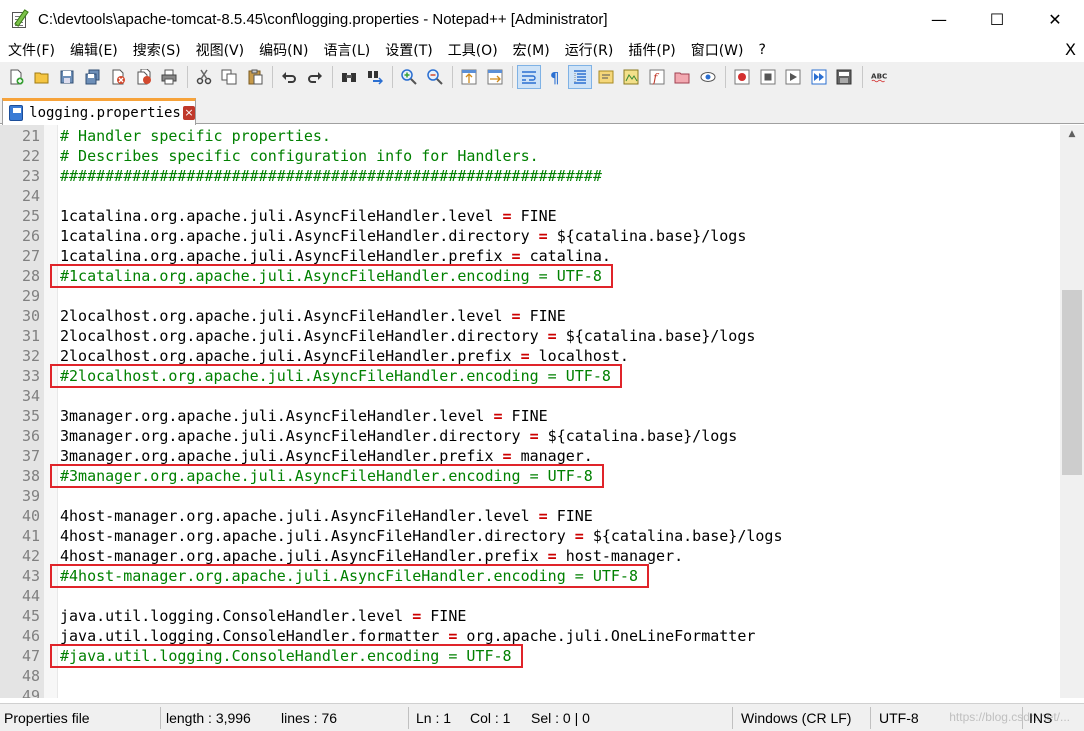 The width and height of the screenshot is (1084, 731). Describe the element at coordinates (30, 276) in the screenshot. I see `line-number: 28` at that location.